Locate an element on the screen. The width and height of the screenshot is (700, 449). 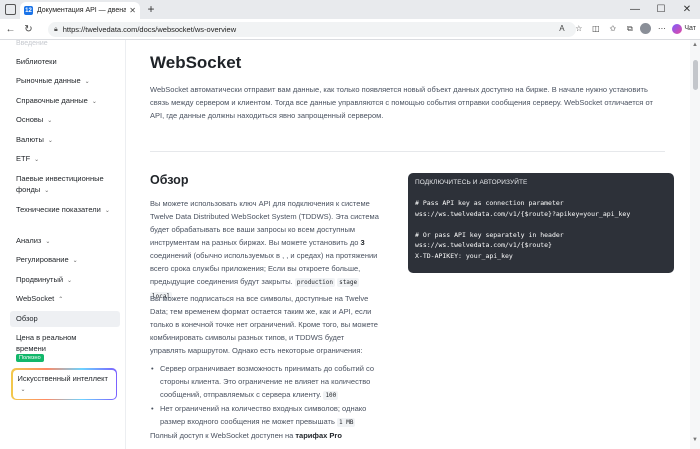
sidebar-item-mutual-funds: Паевые инвестиционные фонды ⌄ is located at coordinates (66, 185).